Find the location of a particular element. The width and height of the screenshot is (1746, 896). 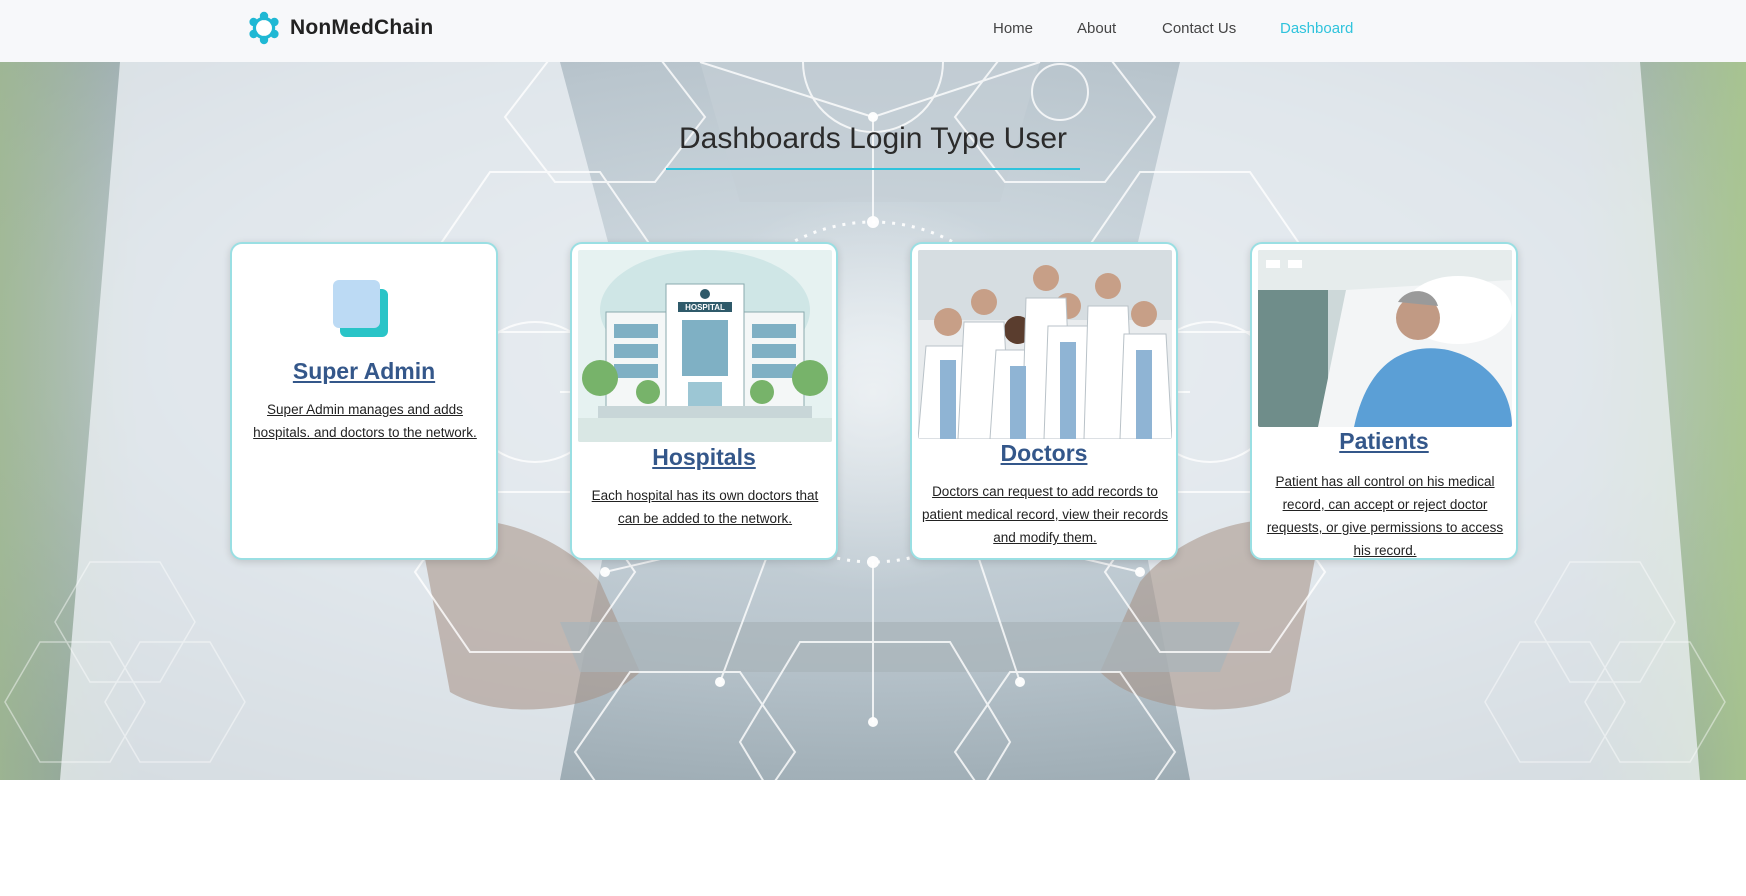

title-underline is located at coordinates (873, 169).